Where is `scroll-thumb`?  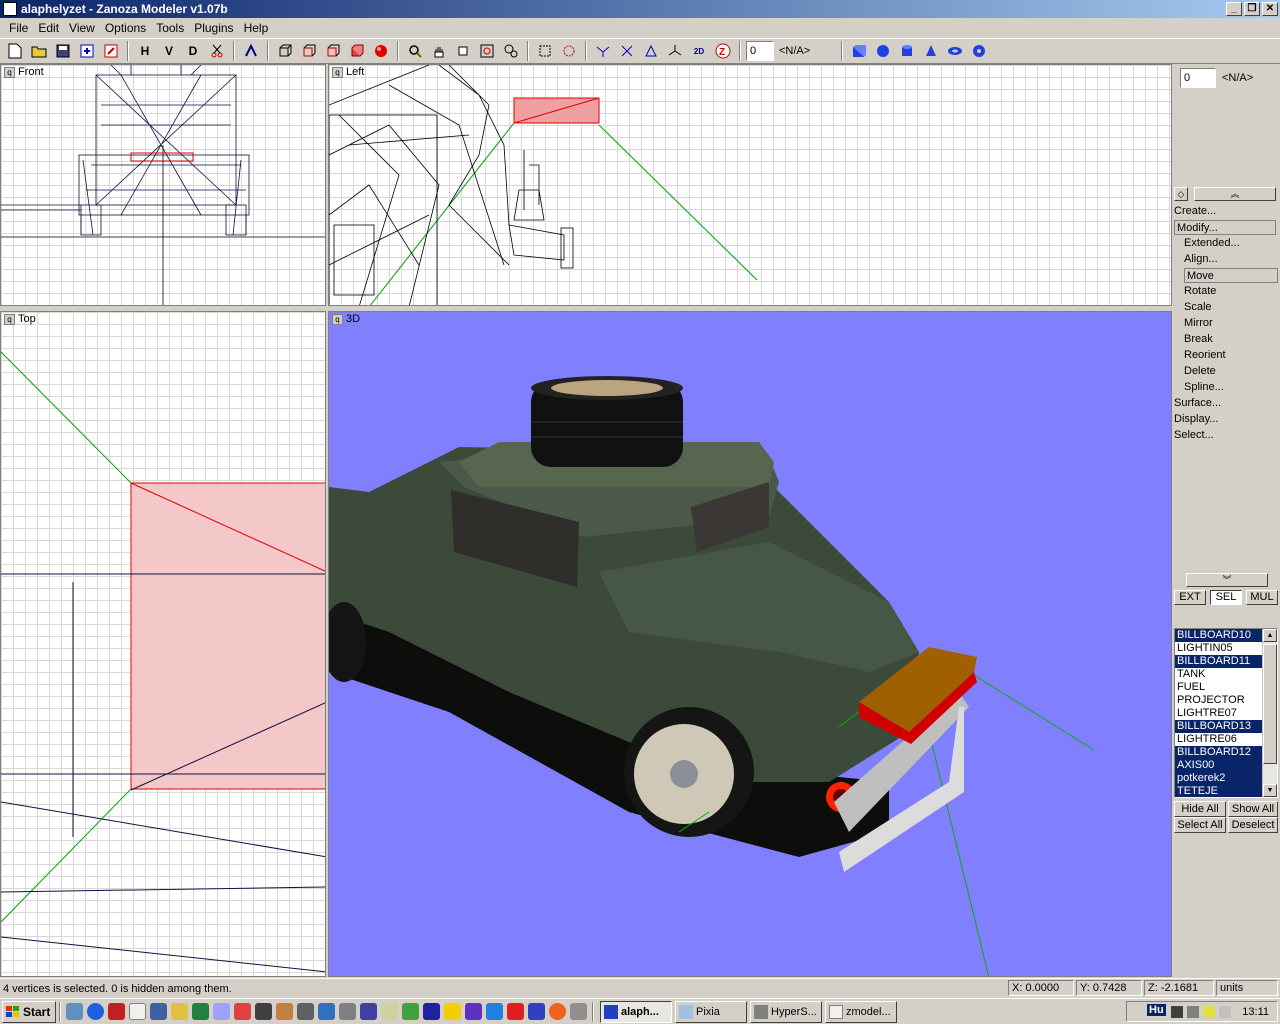 scroll-thumb is located at coordinates (1270, 704).